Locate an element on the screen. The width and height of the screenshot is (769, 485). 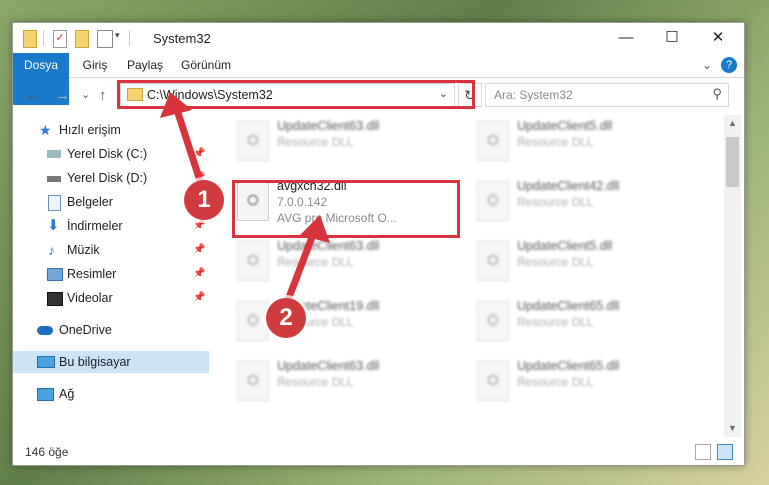
step-2-badge: 2 is located at coordinates (286, 318).